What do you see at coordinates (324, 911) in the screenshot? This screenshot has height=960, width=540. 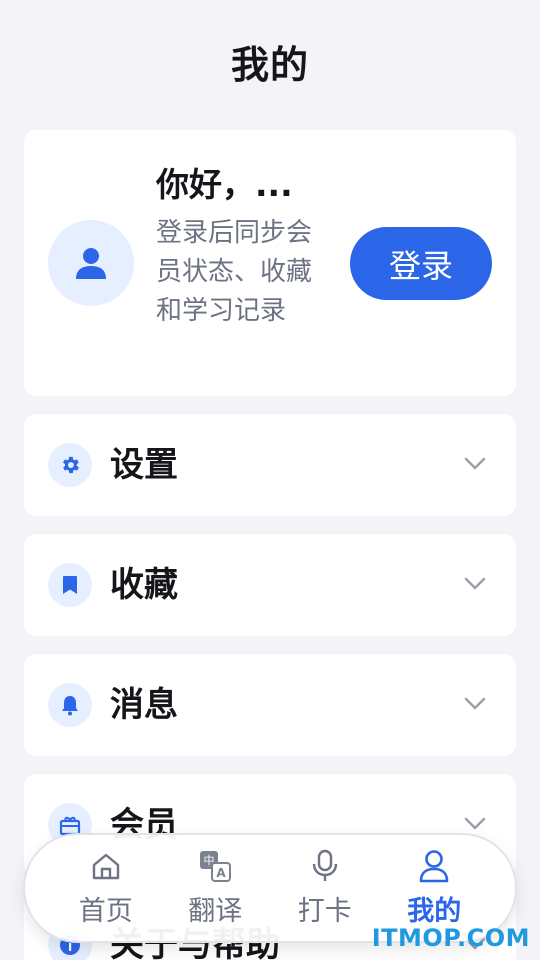 I see `tab-label: 打卡` at bounding box center [324, 911].